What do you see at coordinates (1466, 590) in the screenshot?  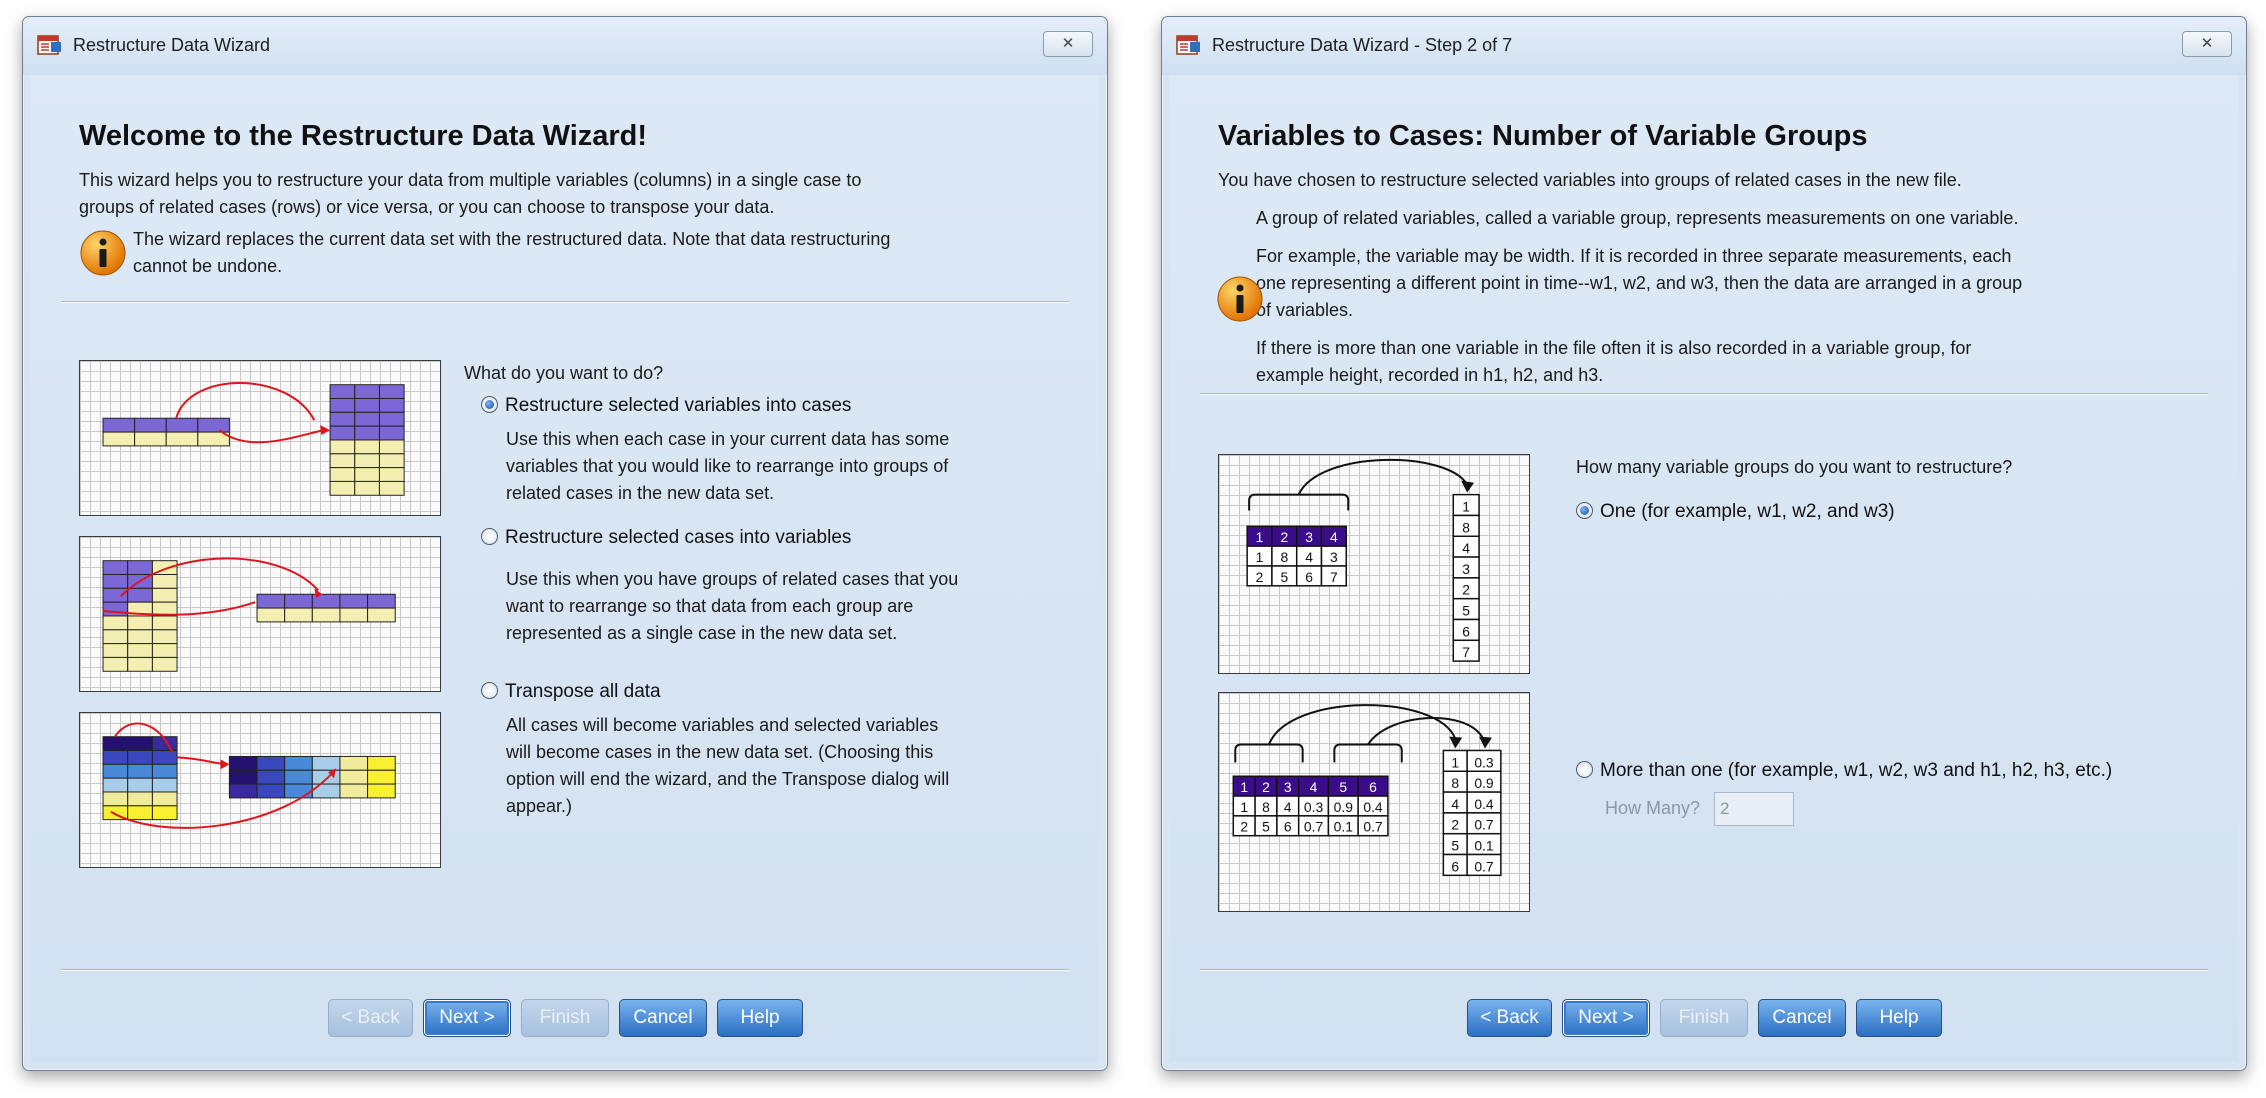 I see `one-column-value: 2` at bounding box center [1466, 590].